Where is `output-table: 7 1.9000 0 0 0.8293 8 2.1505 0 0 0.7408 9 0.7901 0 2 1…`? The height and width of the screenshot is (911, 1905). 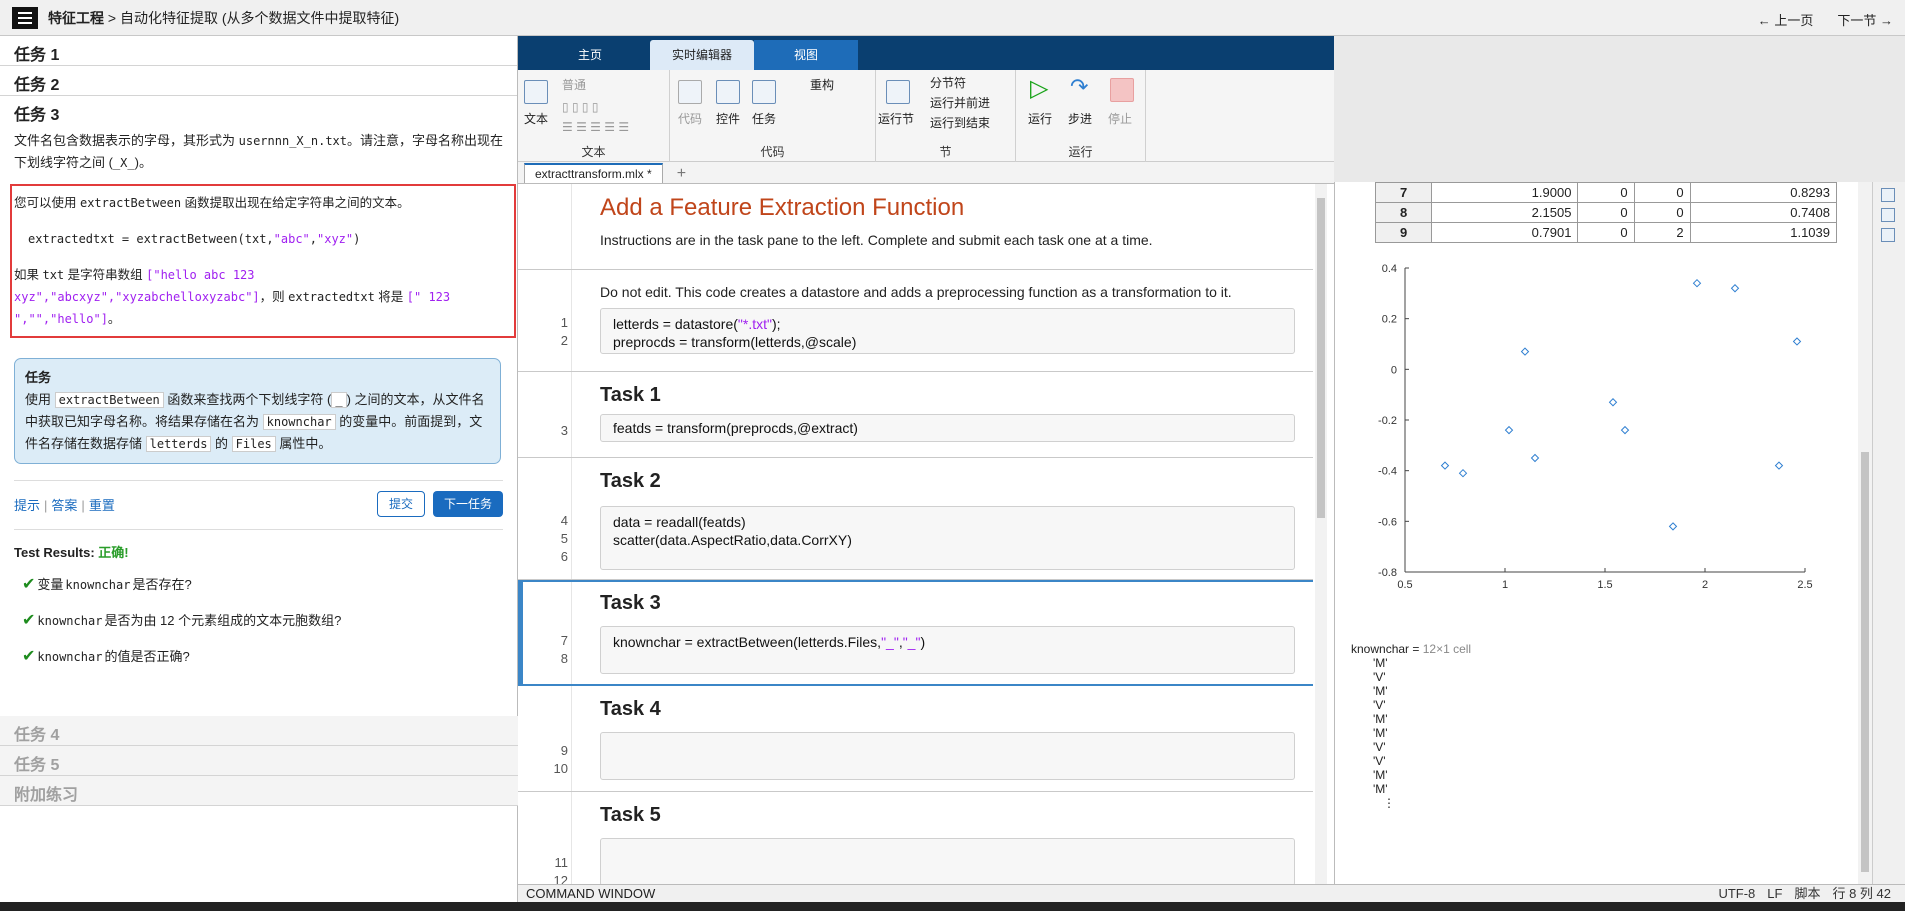 output-table: 7 1.9000 0 0 0.8293 8 2.1505 0 0 0.7408 9 0.7901 0 2 1… is located at coordinates (1606, 212).